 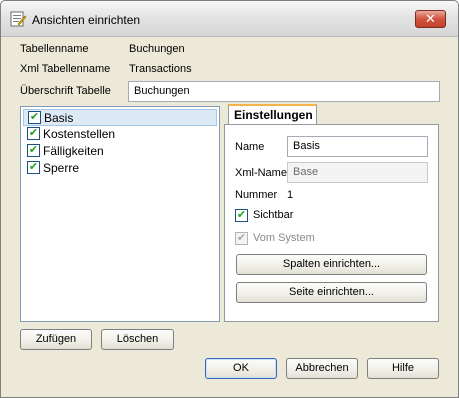 I want to click on window-title: Ansichten einrichten, so click(x=86, y=20).